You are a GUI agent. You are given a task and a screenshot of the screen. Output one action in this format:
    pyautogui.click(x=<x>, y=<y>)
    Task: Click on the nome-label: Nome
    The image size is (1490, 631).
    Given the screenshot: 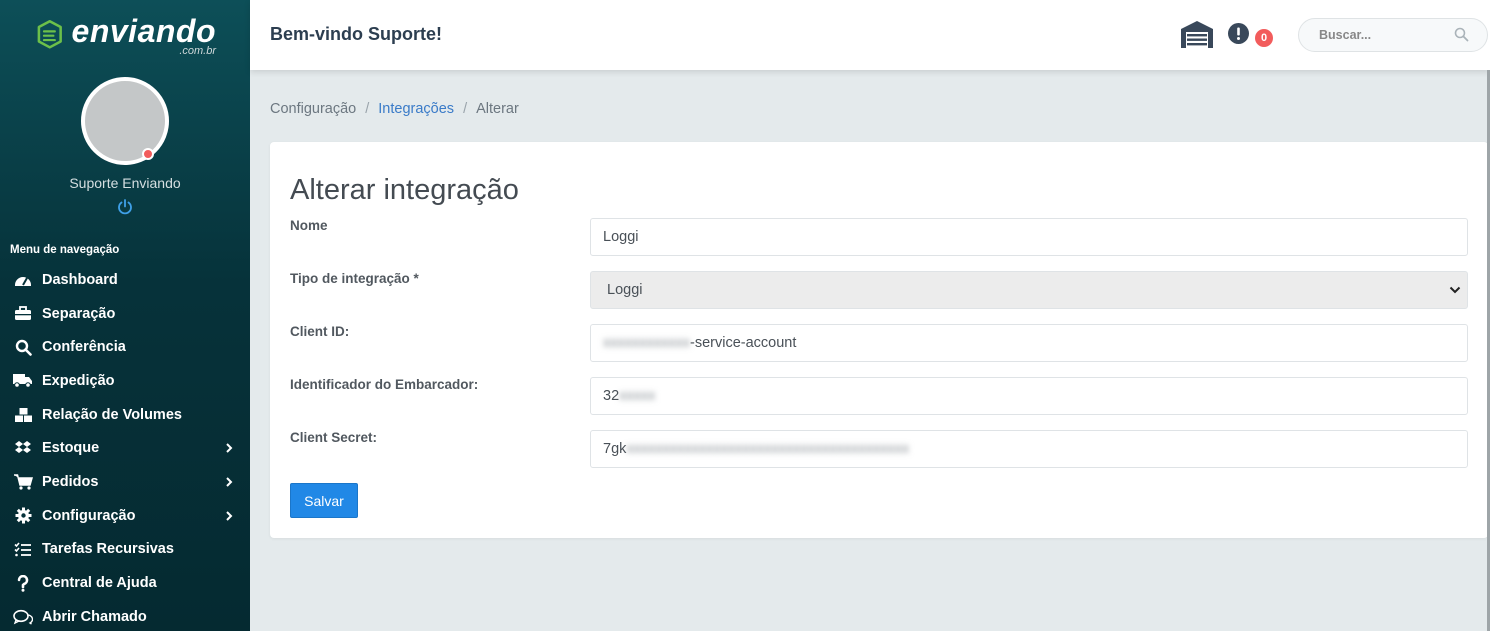 What is the action you would take?
    pyautogui.click(x=309, y=225)
    